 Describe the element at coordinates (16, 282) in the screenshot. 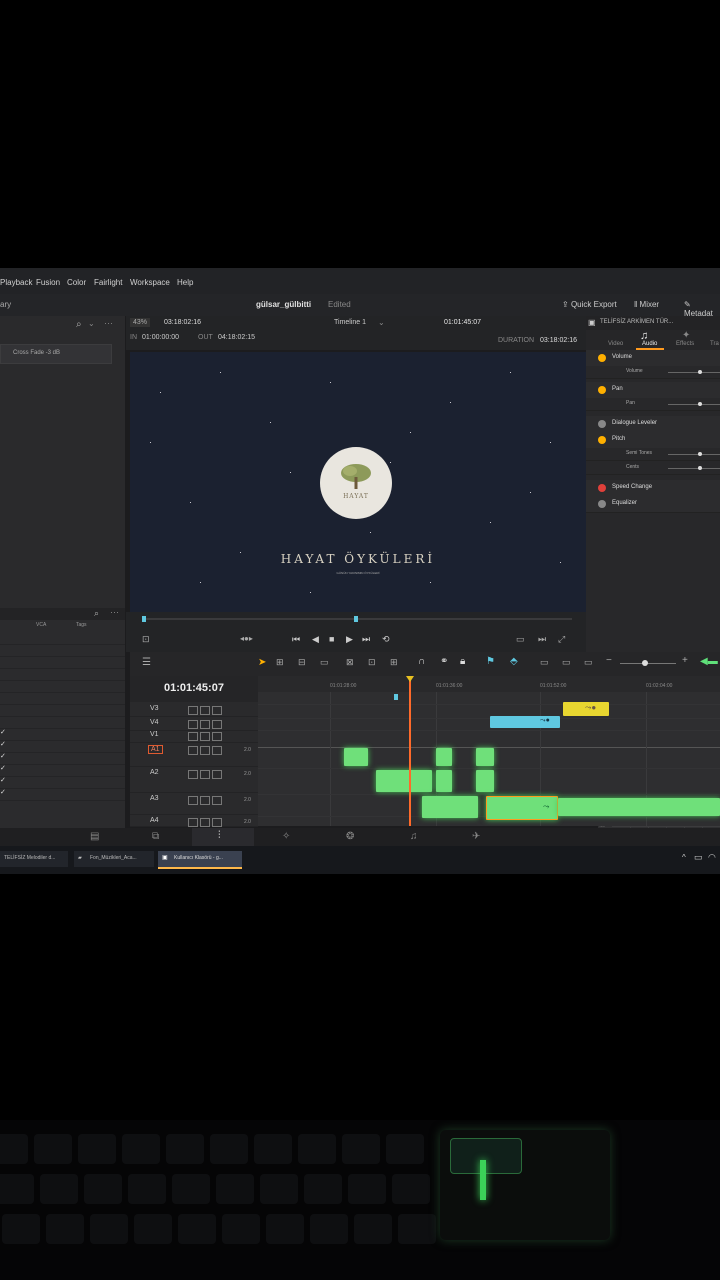

I see `menu-playback: Playback` at that location.